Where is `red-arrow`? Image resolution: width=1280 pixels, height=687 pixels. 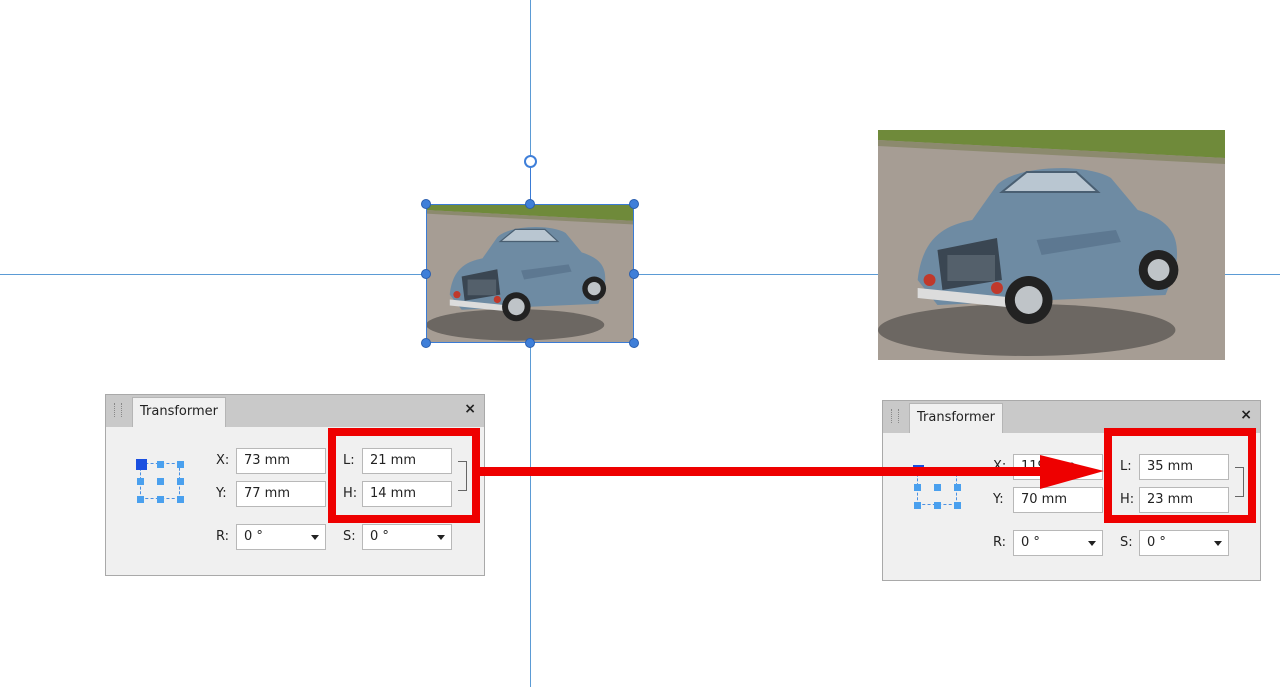
red-arrow is located at coordinates (788, 472).